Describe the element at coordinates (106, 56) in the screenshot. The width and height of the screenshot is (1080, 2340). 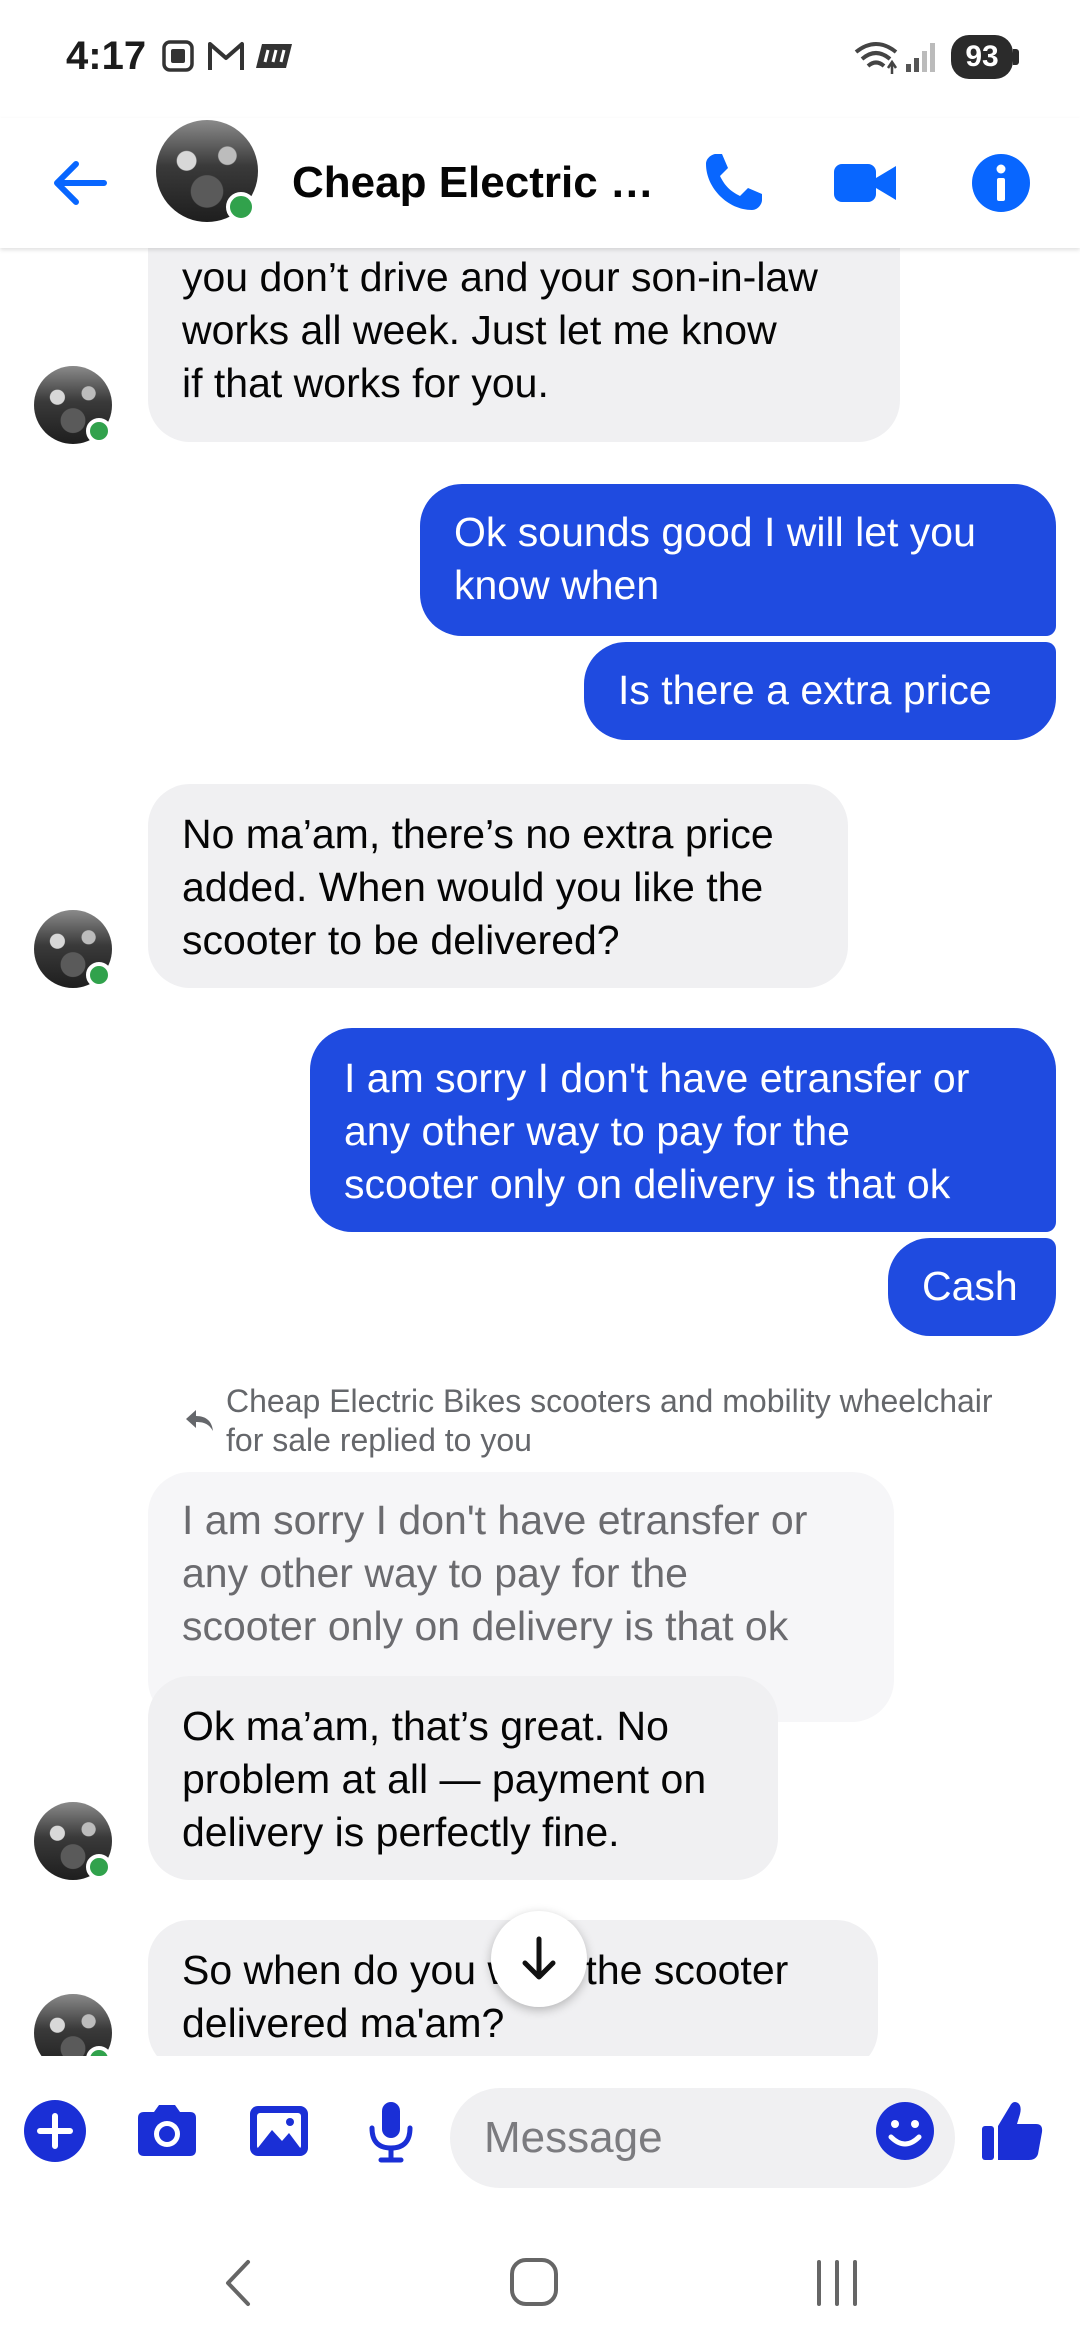
I see `status-time: 4:17` at that location.